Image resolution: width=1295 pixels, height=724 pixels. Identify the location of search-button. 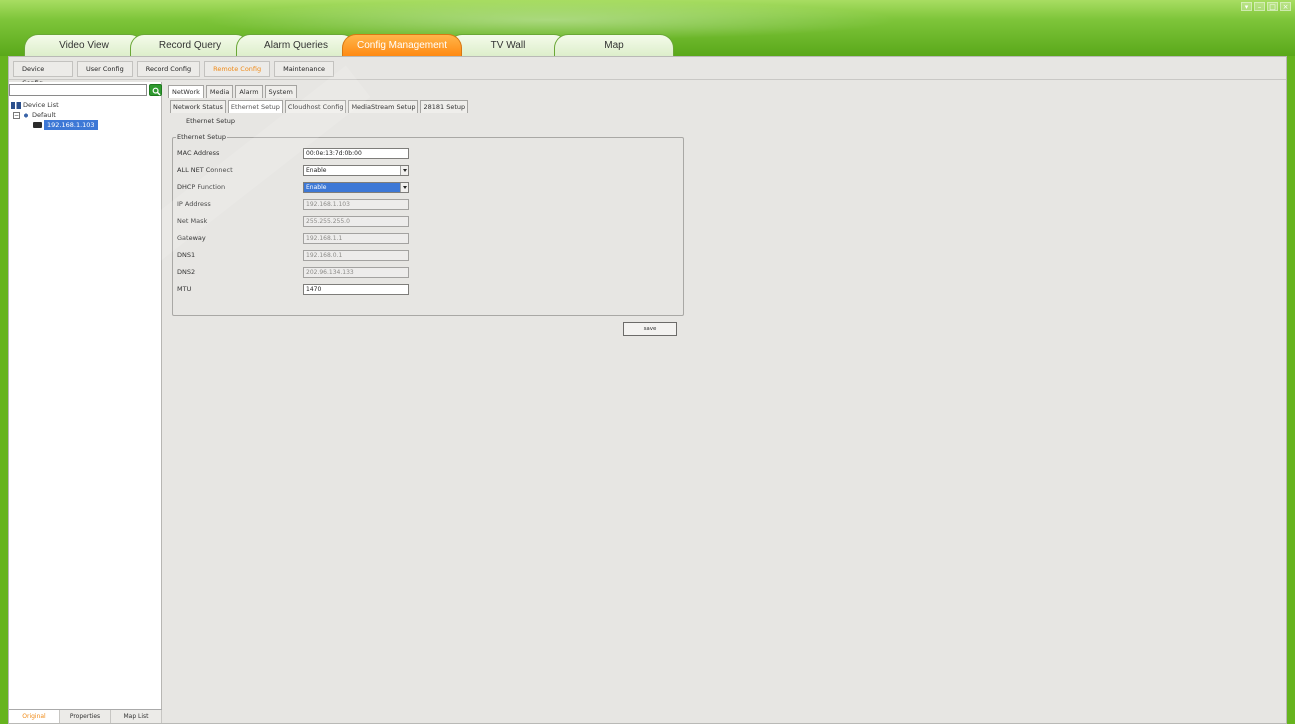
(155, 90).